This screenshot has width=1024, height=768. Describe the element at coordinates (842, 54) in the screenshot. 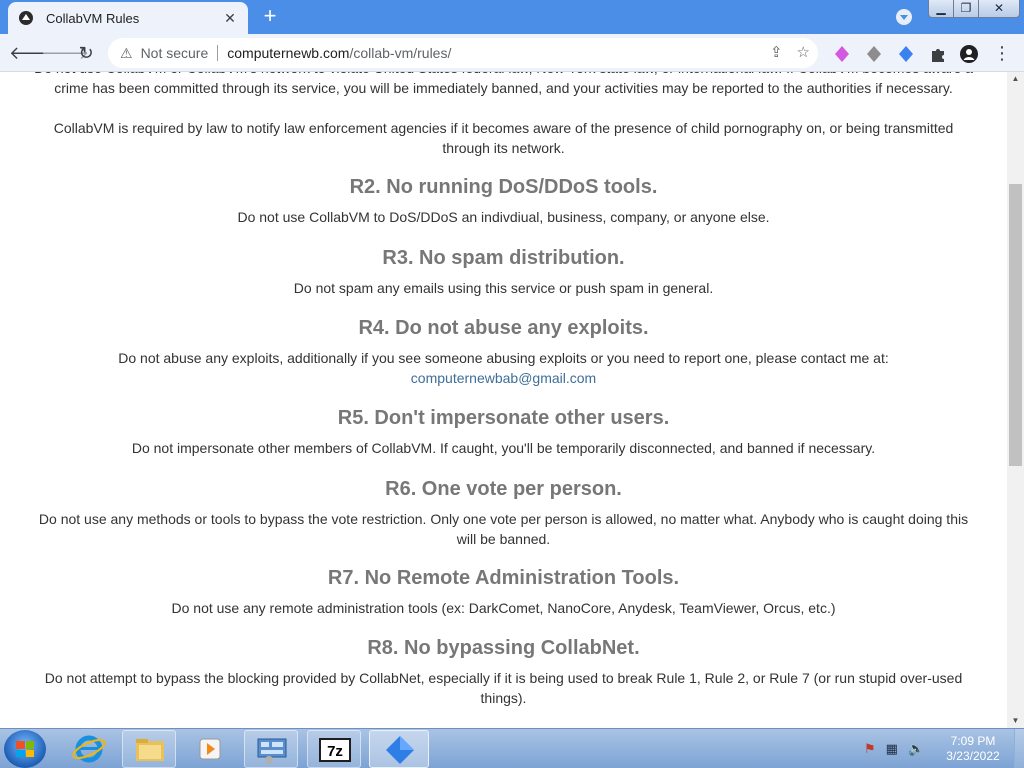

I see `extension-gem-icon` at that location.